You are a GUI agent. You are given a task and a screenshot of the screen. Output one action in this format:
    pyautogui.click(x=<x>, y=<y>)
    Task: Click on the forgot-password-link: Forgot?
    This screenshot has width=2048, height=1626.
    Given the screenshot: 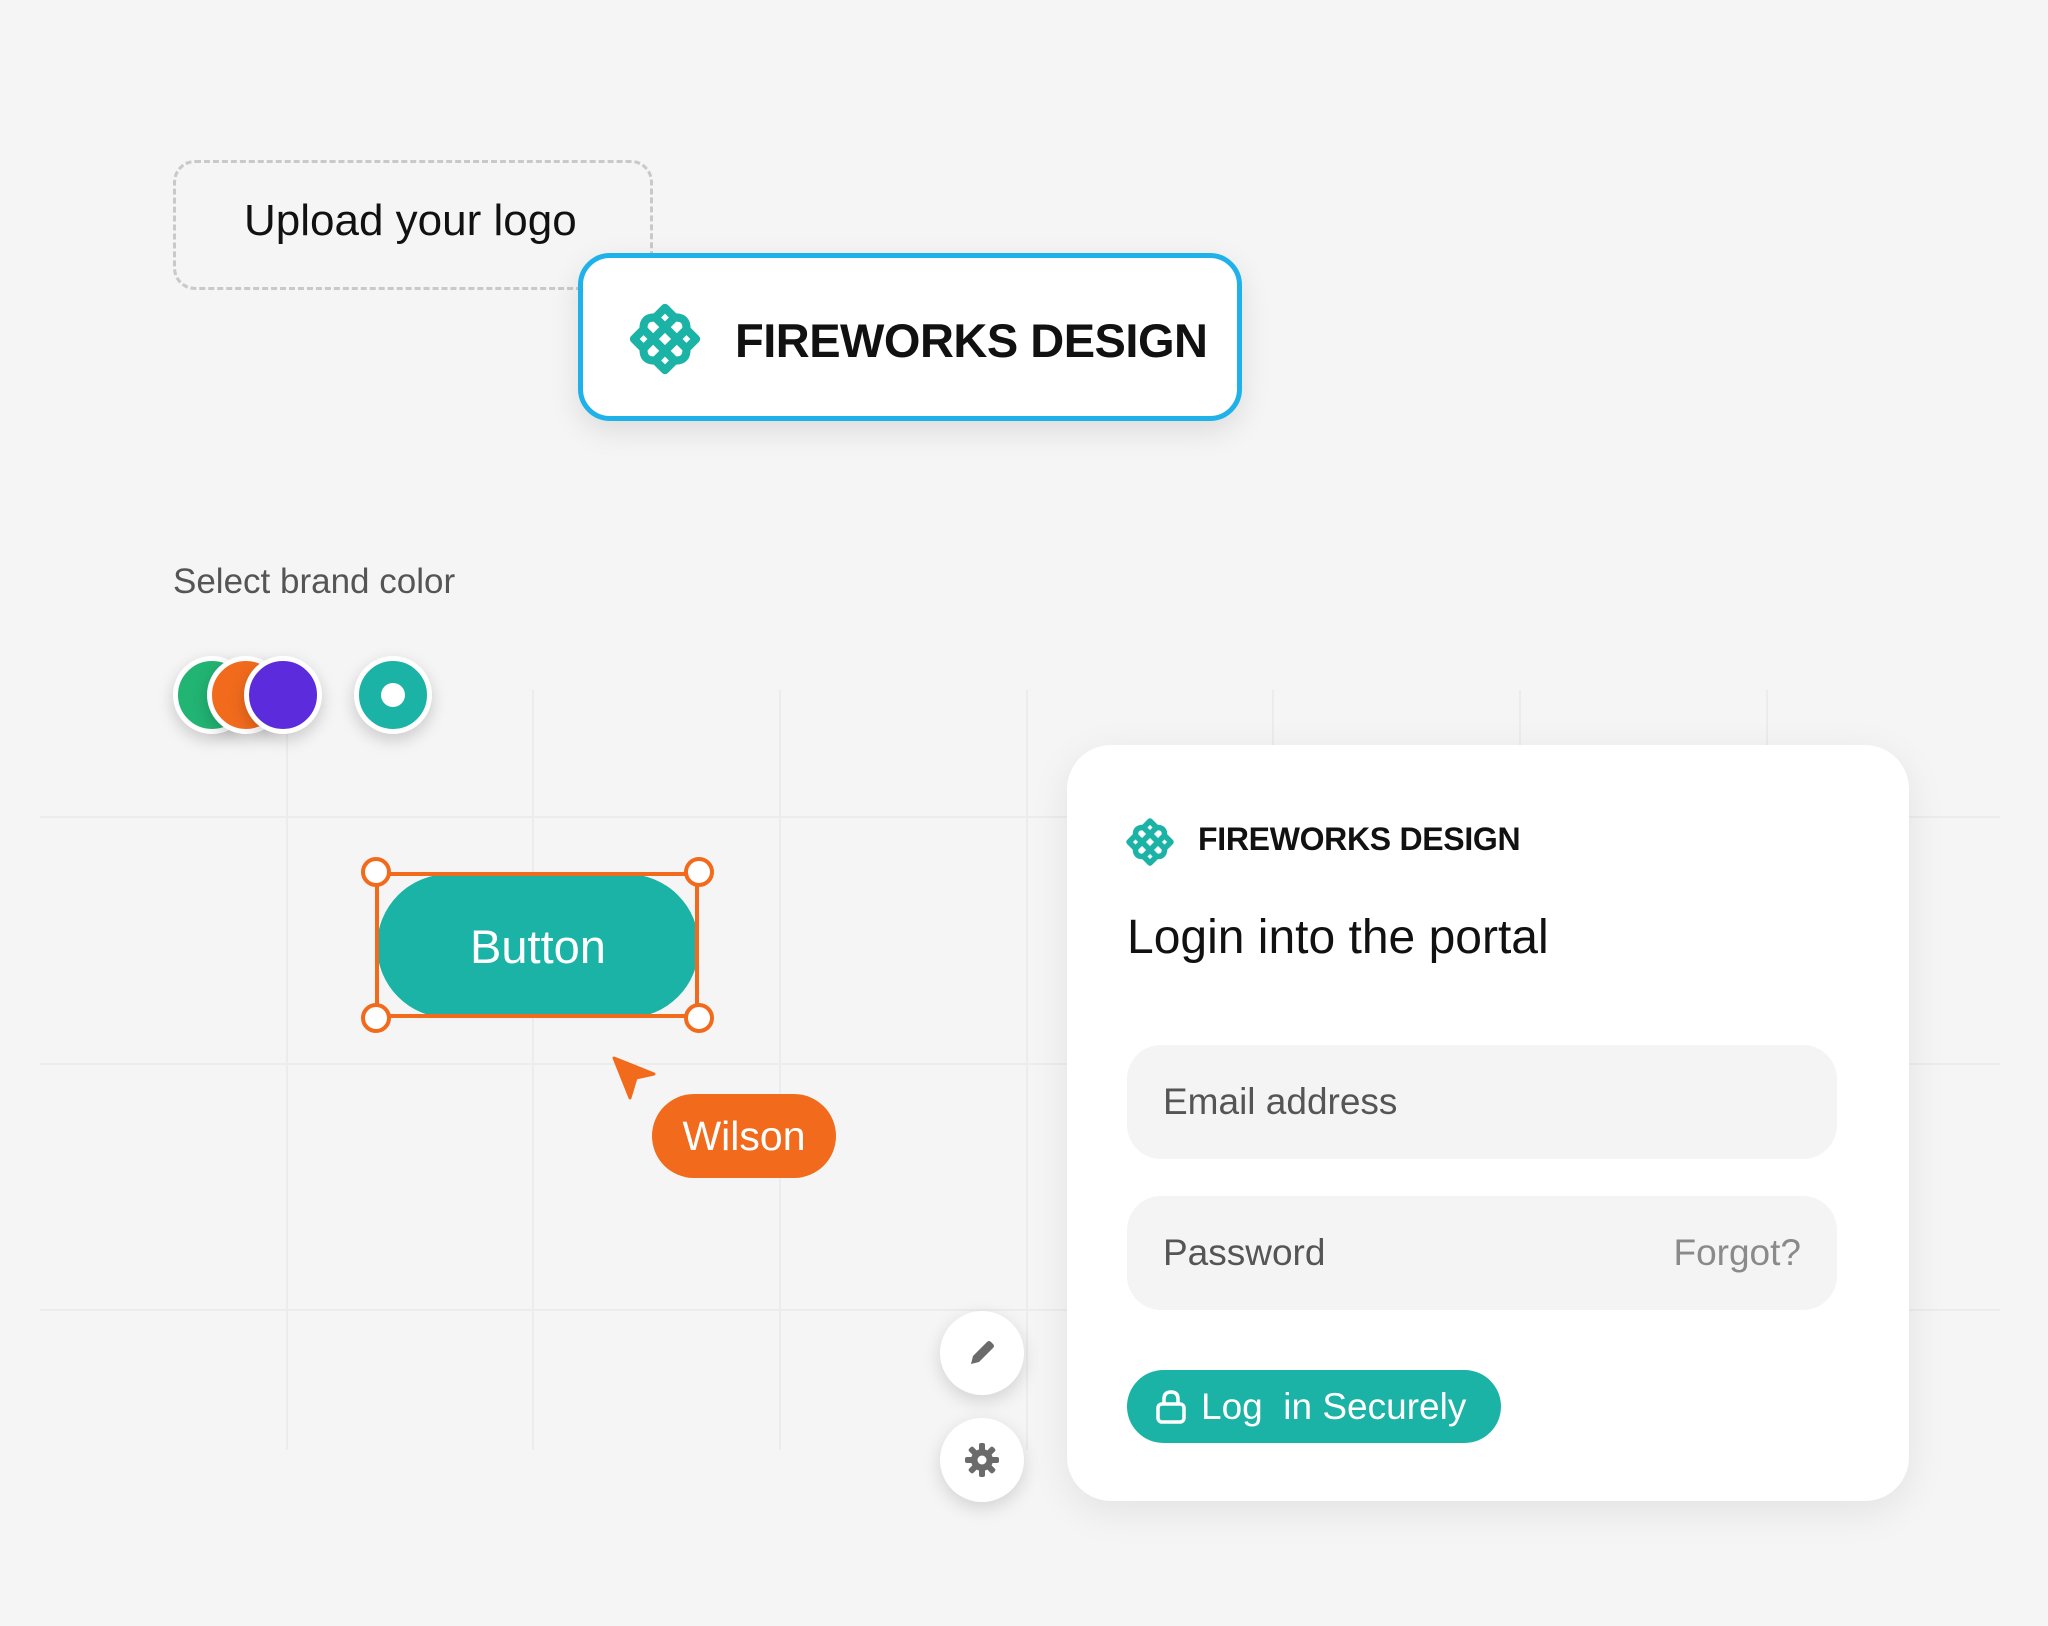 What is the action you would take?
    pyautogui.click(x=1737, y=1253)
    